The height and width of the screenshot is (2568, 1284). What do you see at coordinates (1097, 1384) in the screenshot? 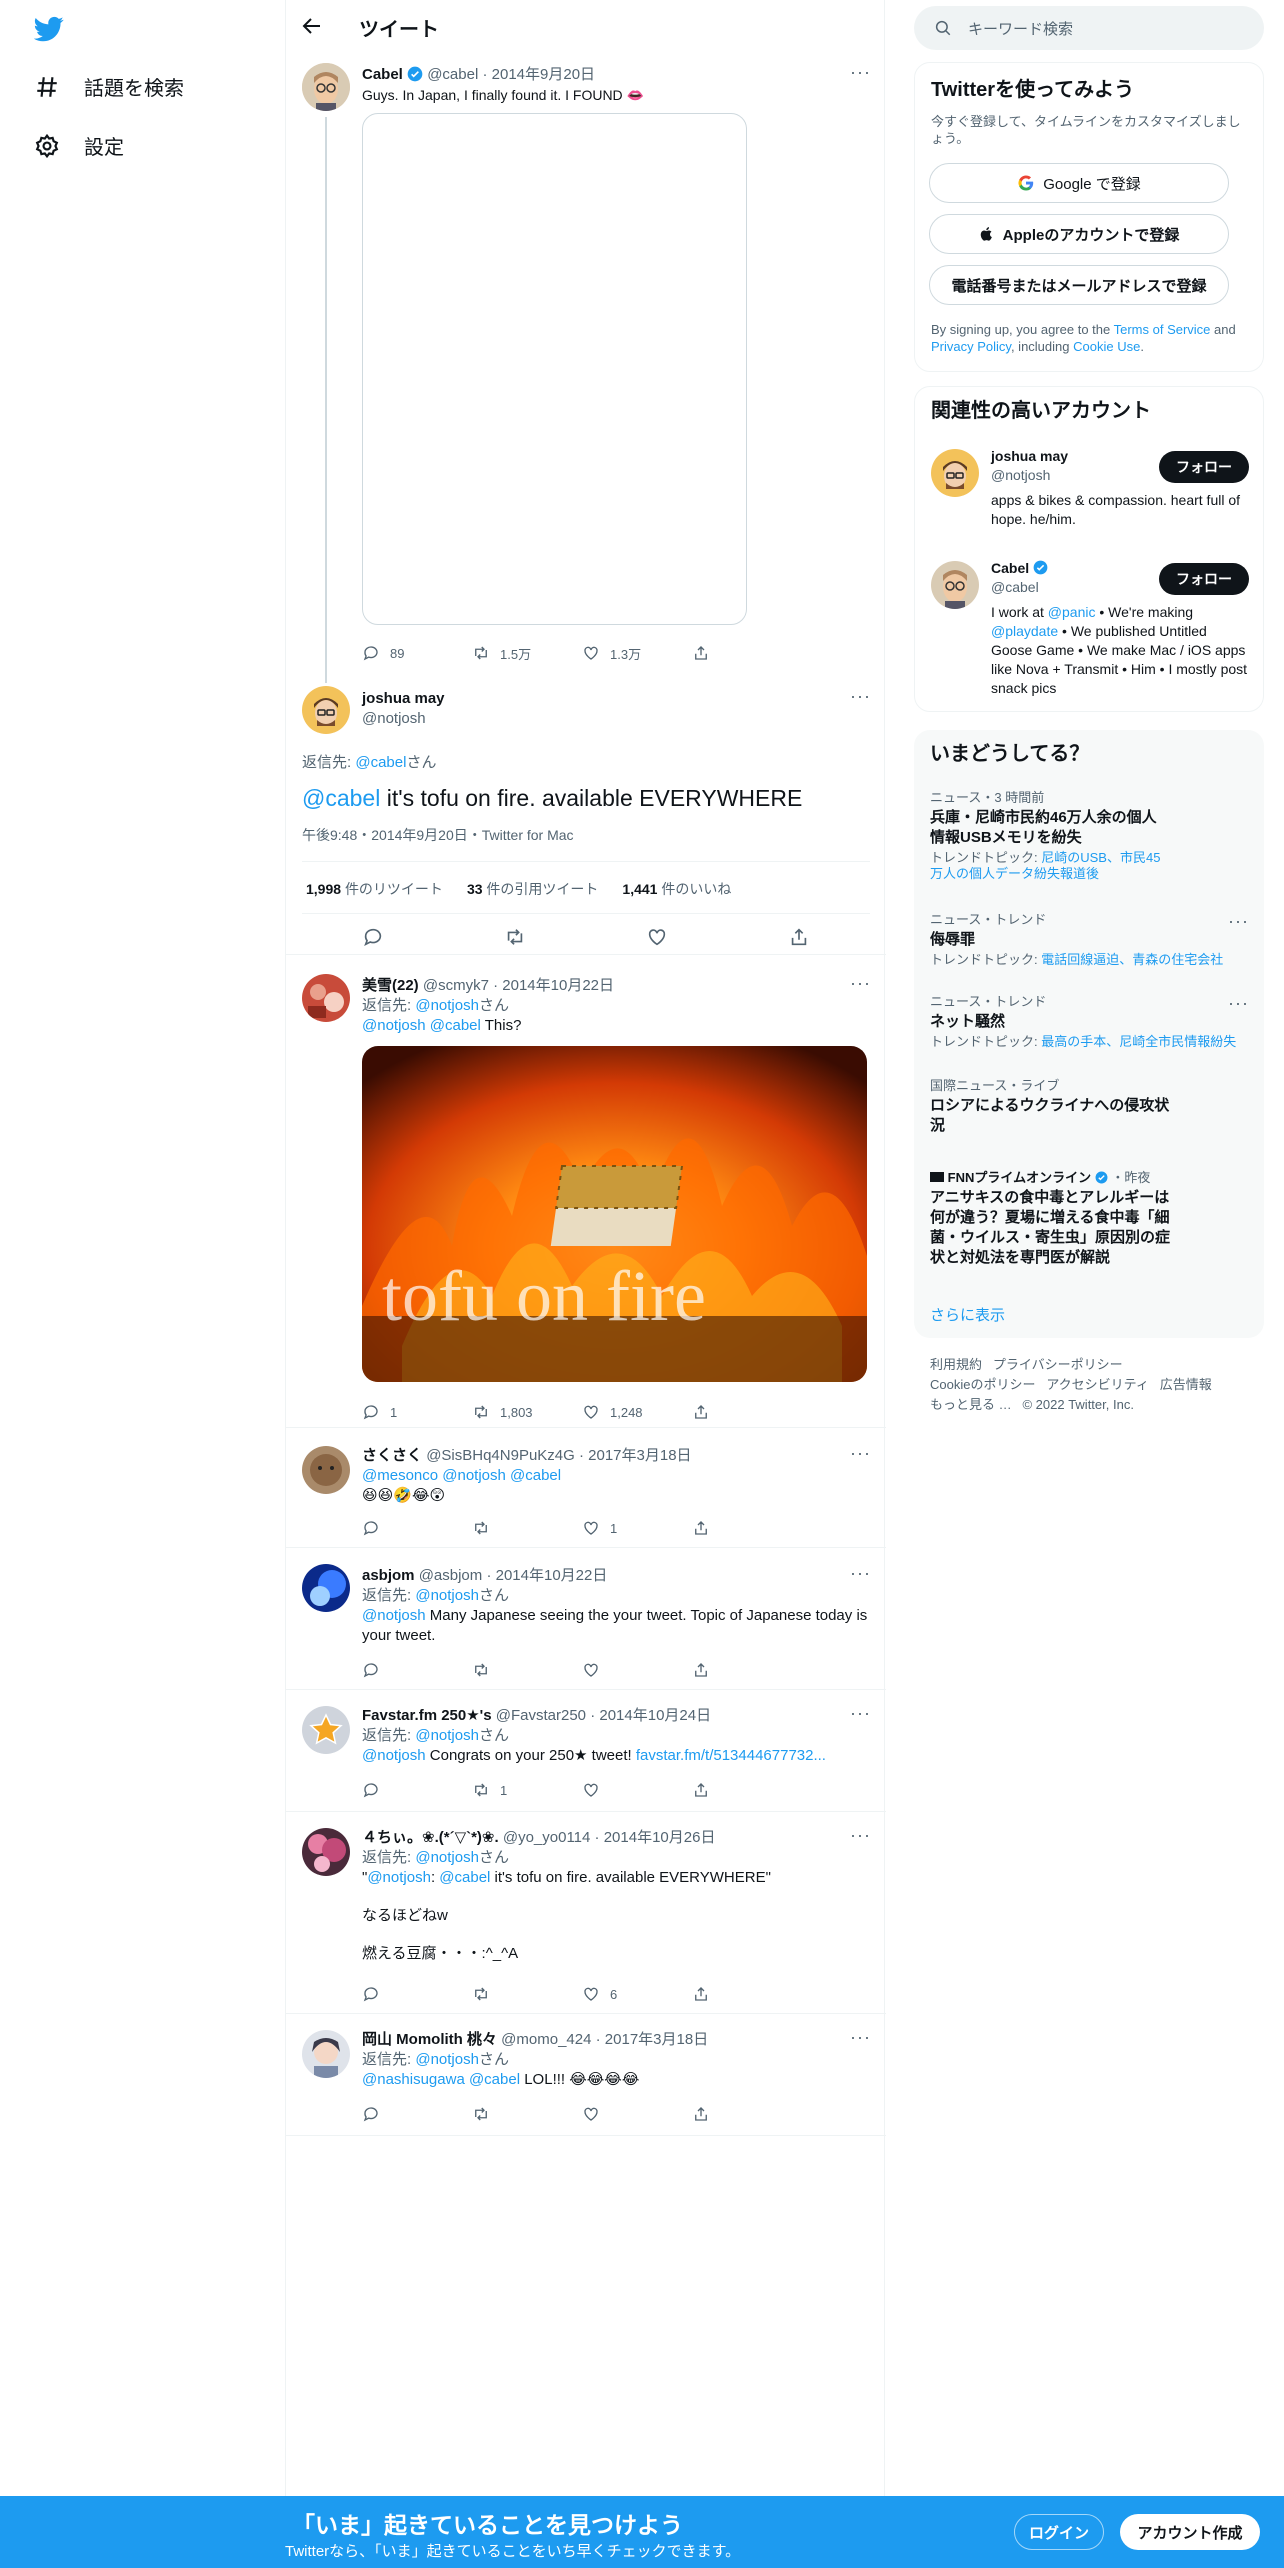
I see `footer-link: アクセシビリティ` at bounding box center [1097, 1384].